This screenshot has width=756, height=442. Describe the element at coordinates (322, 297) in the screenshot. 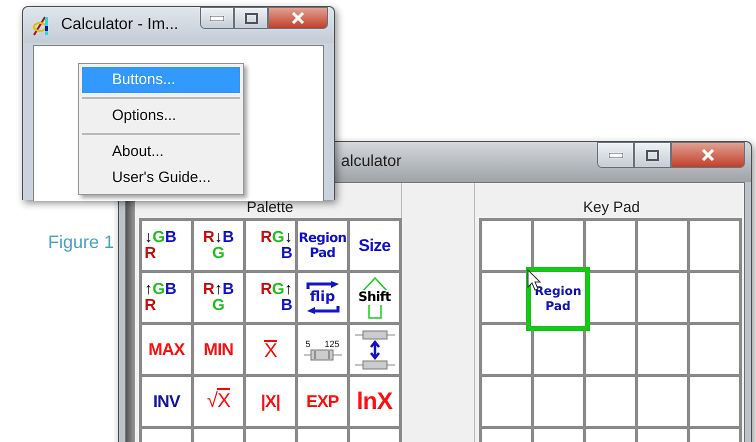

I see `palette-key: flip` at that location.